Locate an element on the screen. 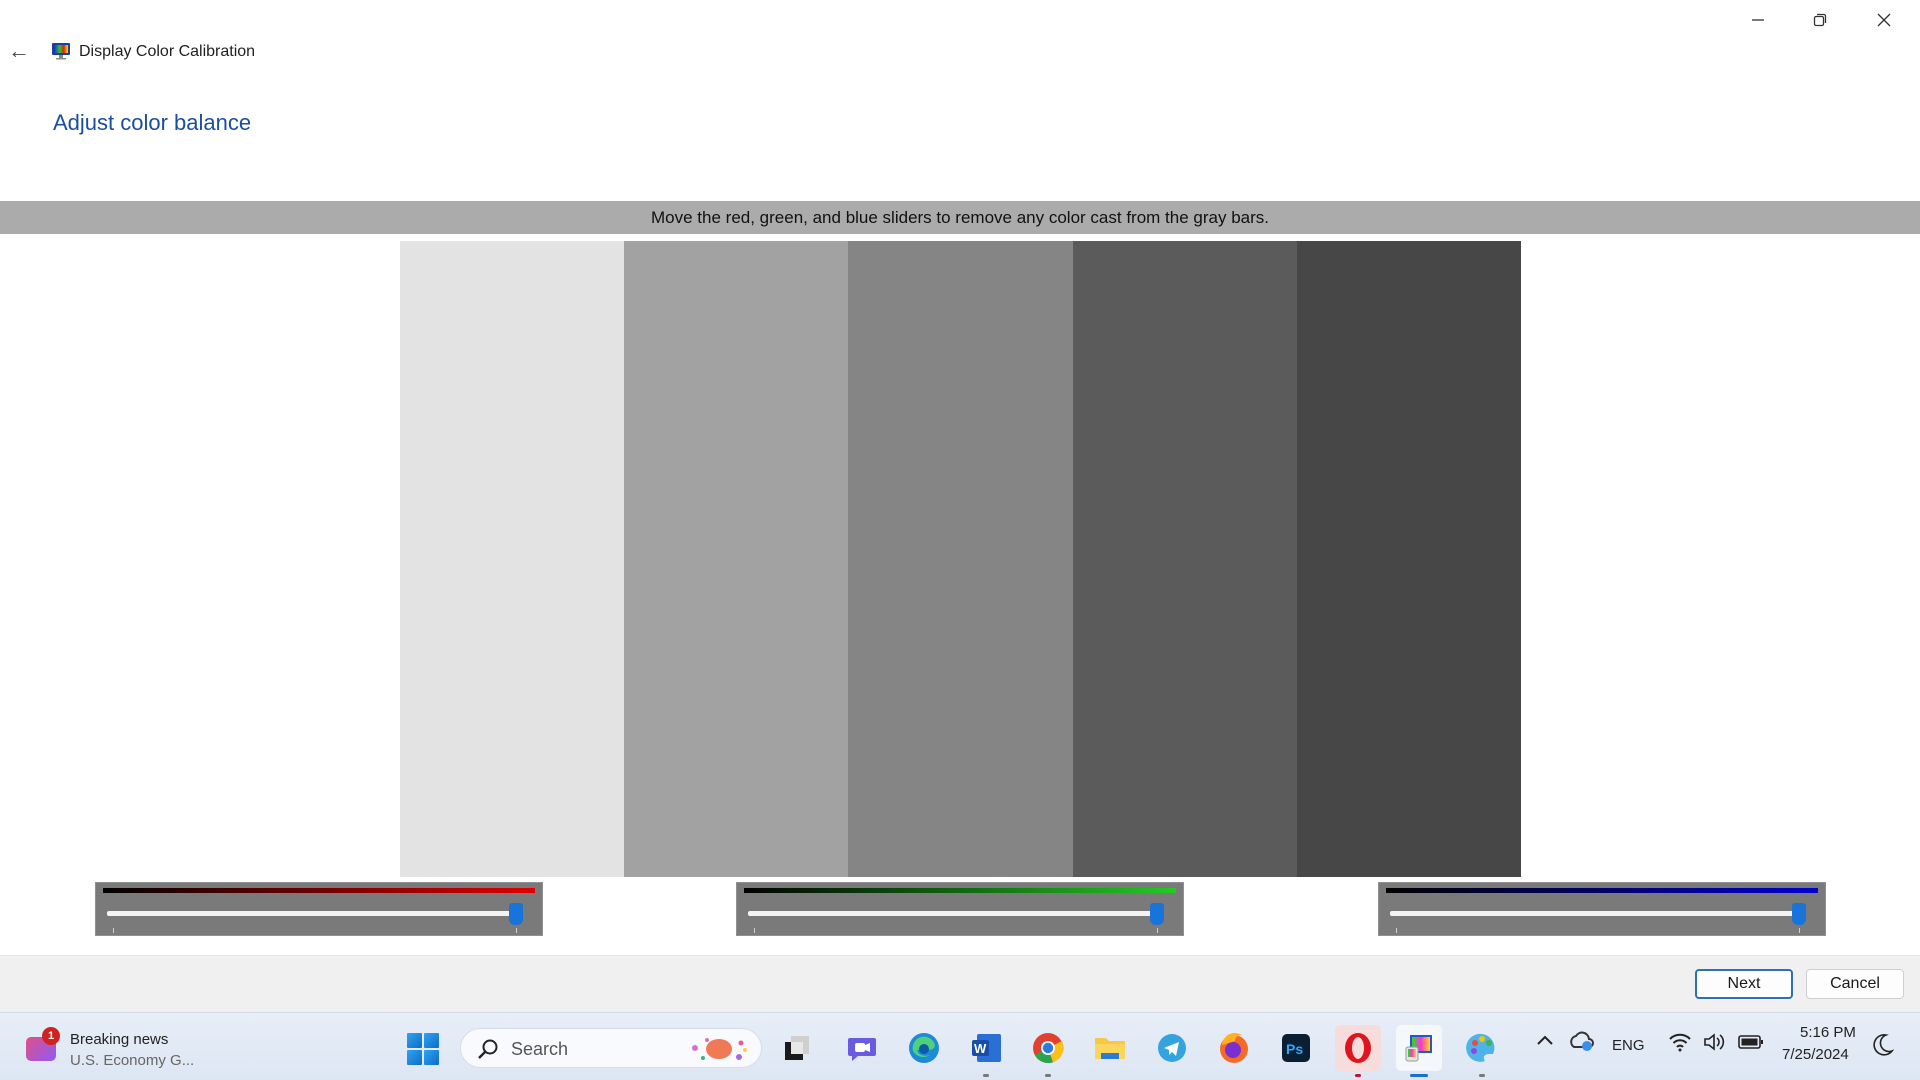  taskbar-app-opera is located at coordinates (1358, 1051).